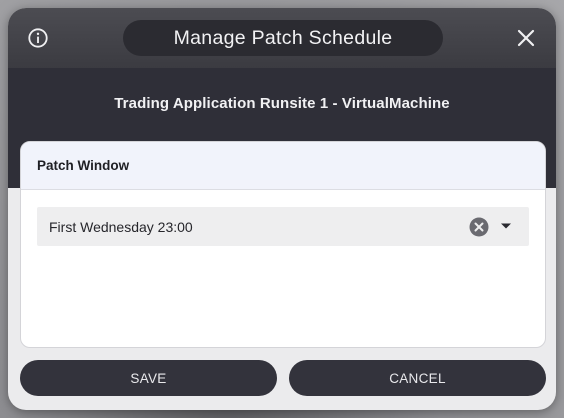 The image size is (564, 418). I want to click on close-x-icon, so click(526, 38).